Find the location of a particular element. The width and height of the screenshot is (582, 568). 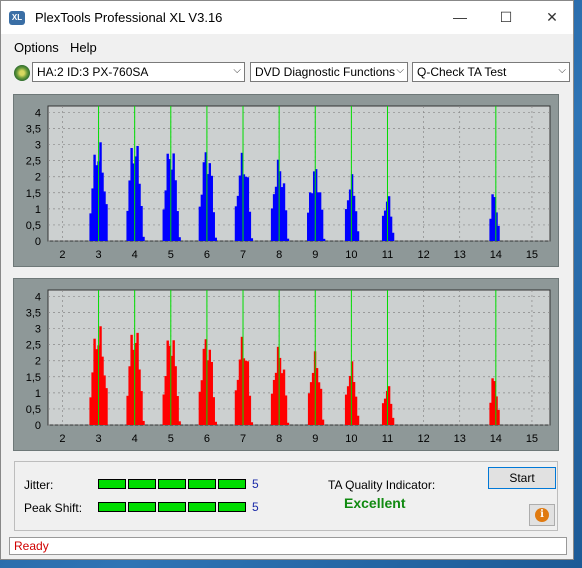

menu-options: Options is located at coordinates (36, 47).